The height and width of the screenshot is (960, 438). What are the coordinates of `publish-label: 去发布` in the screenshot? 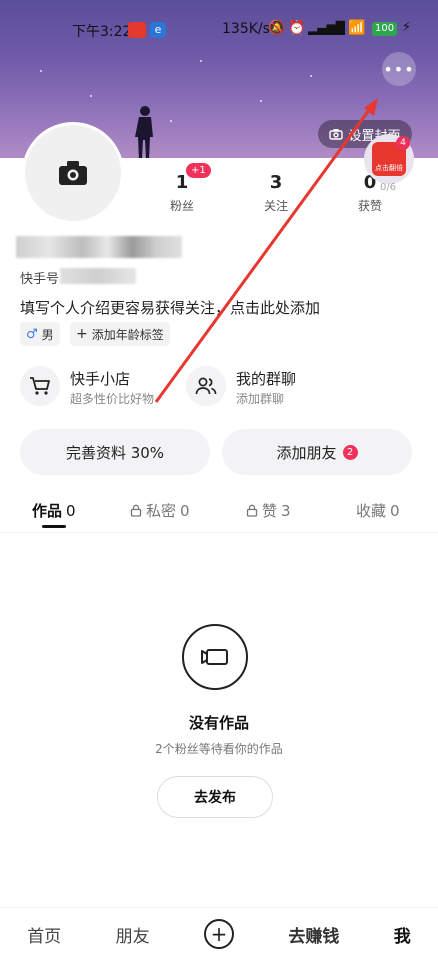 It's located at (215, 798).